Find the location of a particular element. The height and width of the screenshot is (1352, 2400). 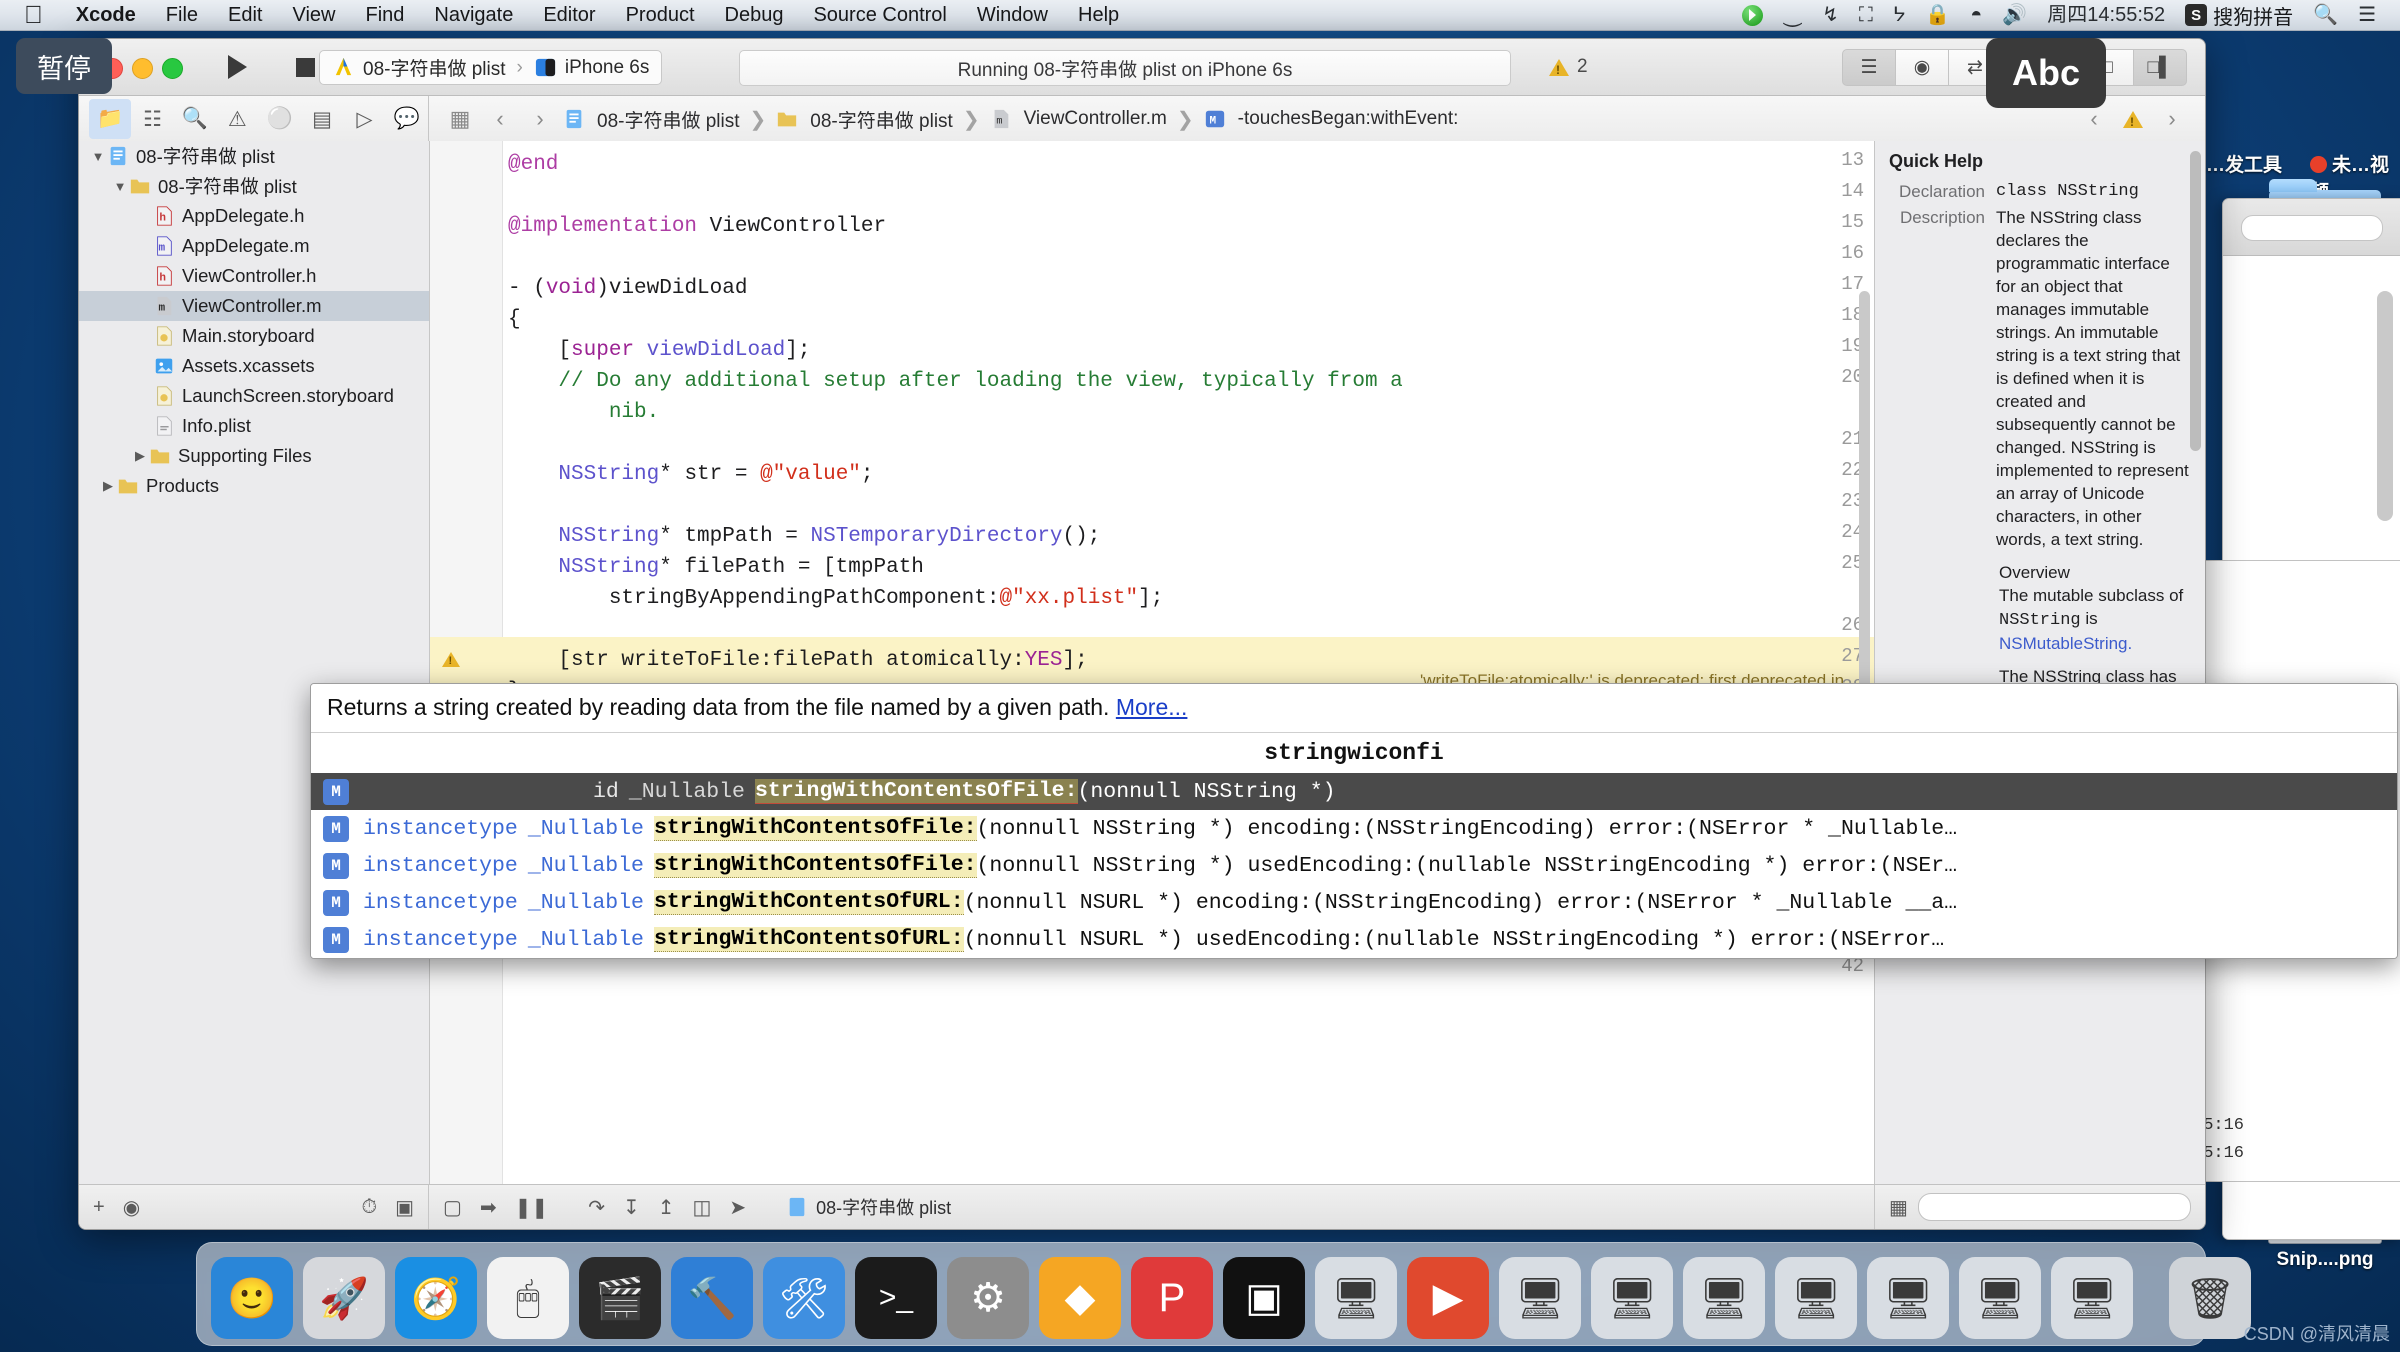

menu-product: Product is located at coordinates (660, 15).